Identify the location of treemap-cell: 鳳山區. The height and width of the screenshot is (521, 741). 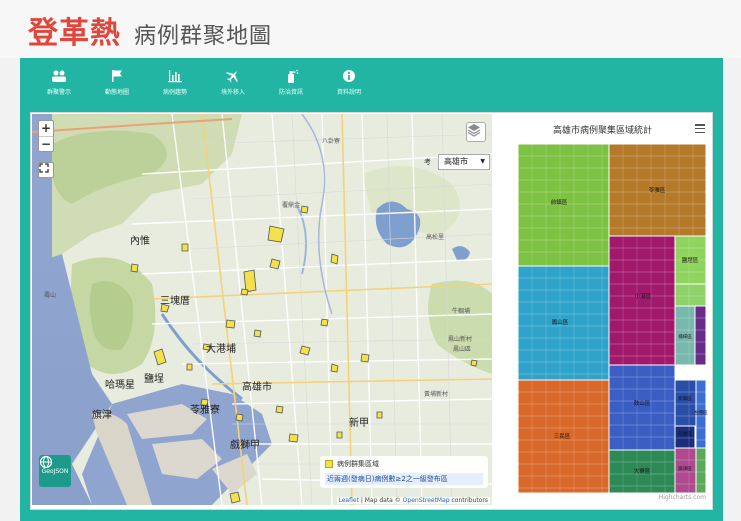
(563, 323).